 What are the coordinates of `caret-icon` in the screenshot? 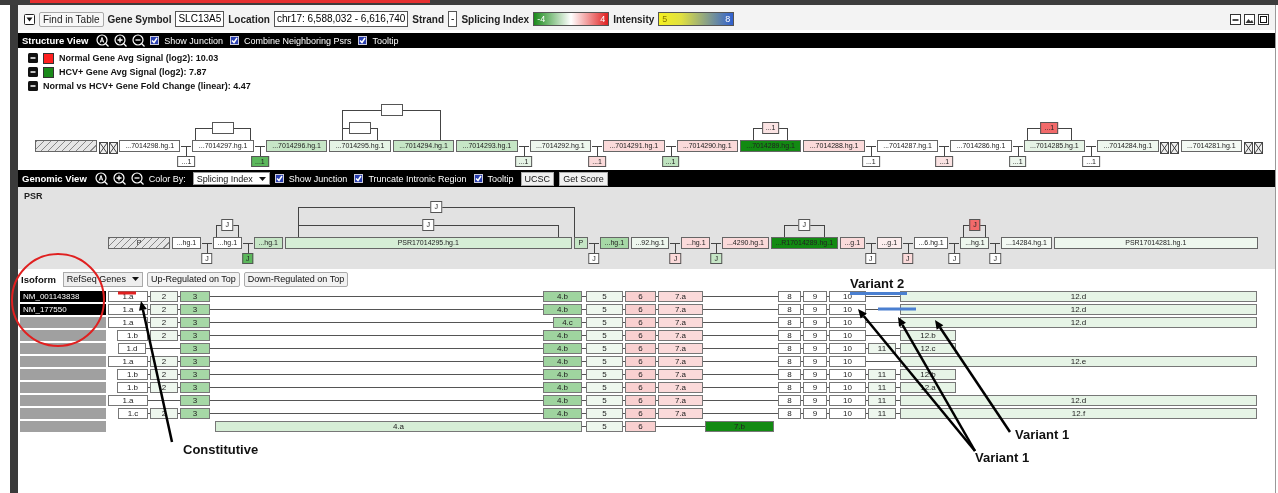 It's located at (262, 178).